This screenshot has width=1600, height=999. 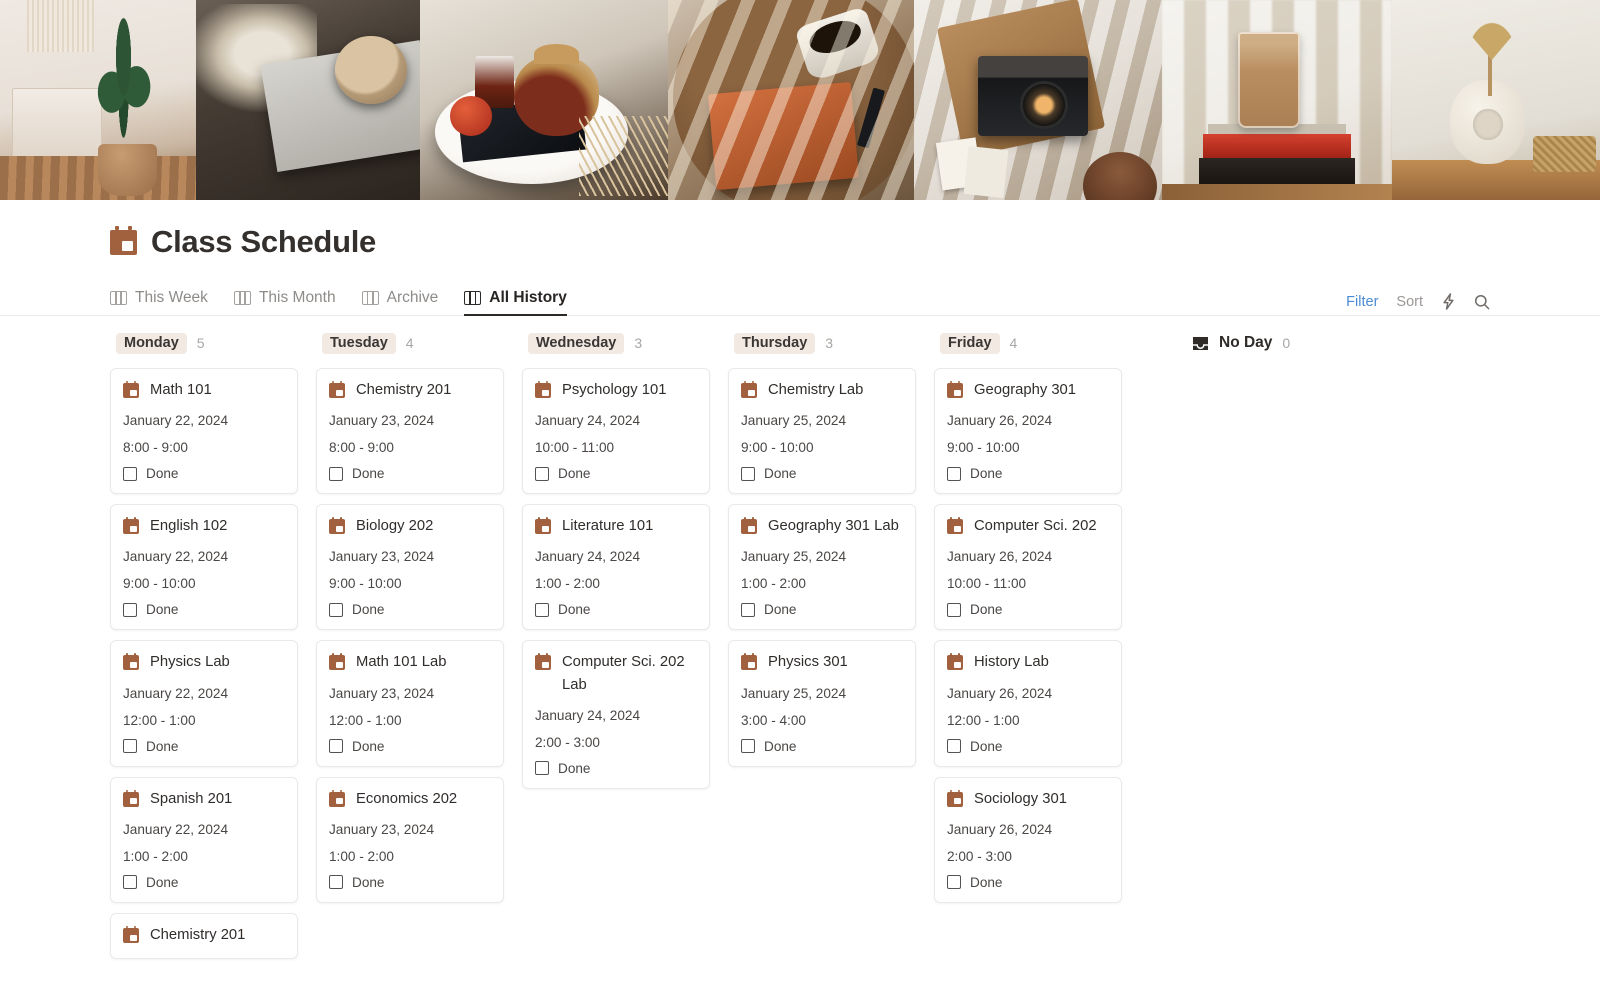 What do you see at coordinates (190, 662) in the screenshot?
I see `card-title: Physics Lab` at bounding box center [190, 662].